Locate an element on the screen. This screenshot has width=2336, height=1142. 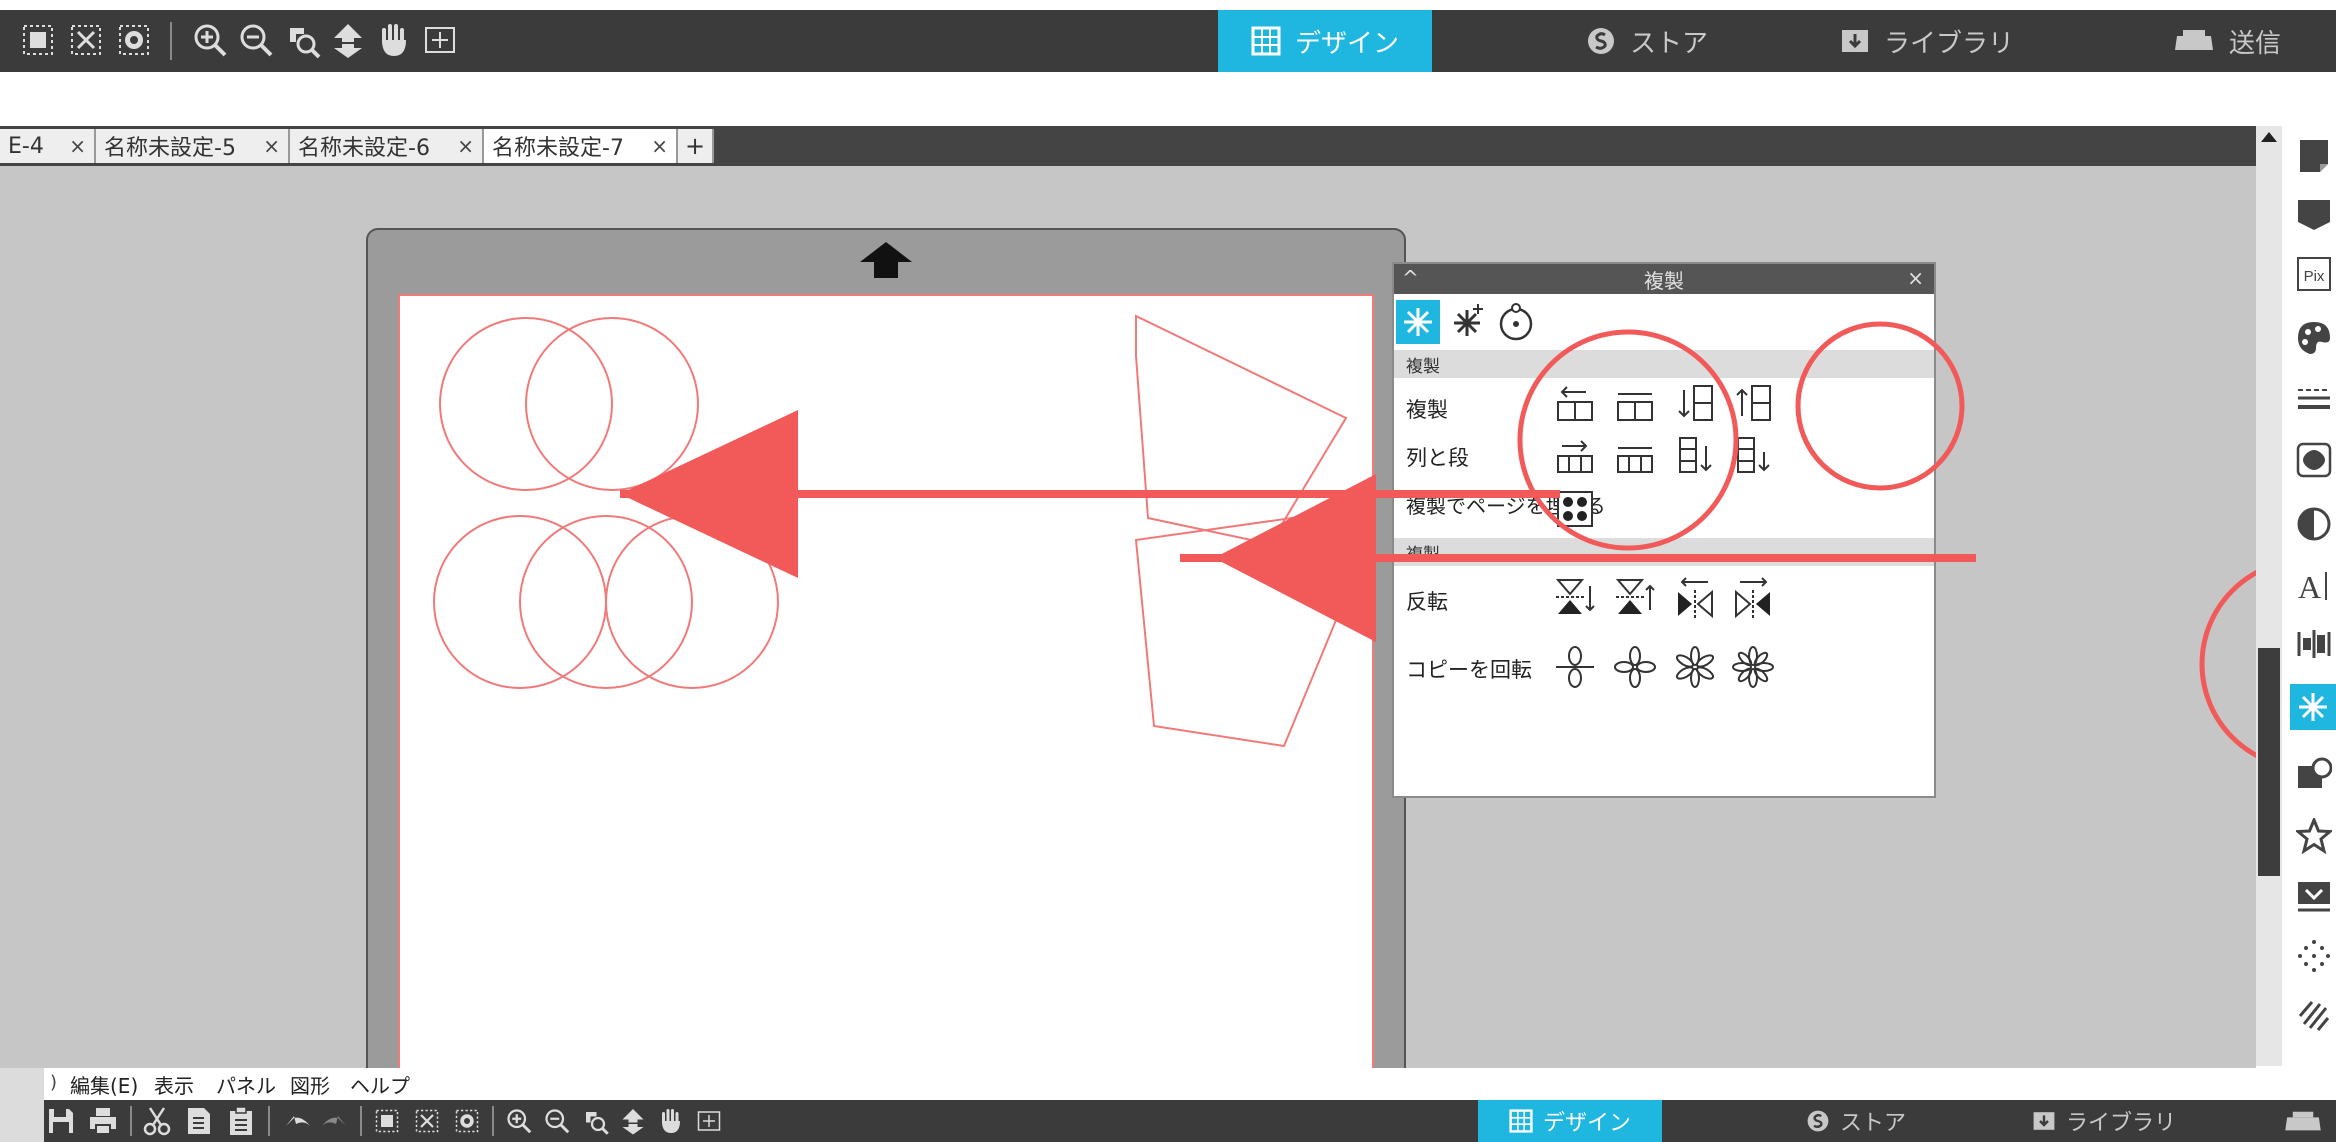
transform-icon is located at coordinates (2314, 774).